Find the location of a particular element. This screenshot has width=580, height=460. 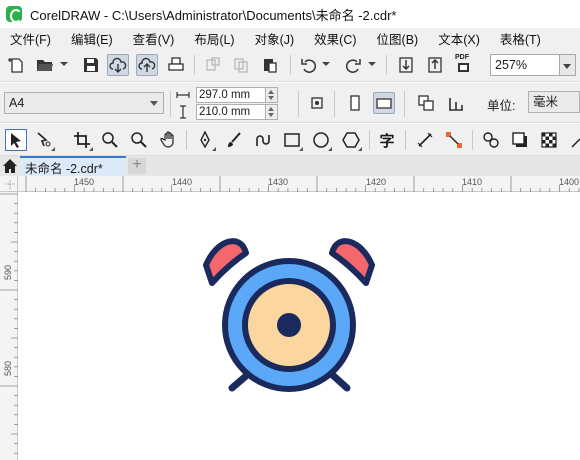

page-height-field: 210.0 mm is located at coordinates (231, 112).